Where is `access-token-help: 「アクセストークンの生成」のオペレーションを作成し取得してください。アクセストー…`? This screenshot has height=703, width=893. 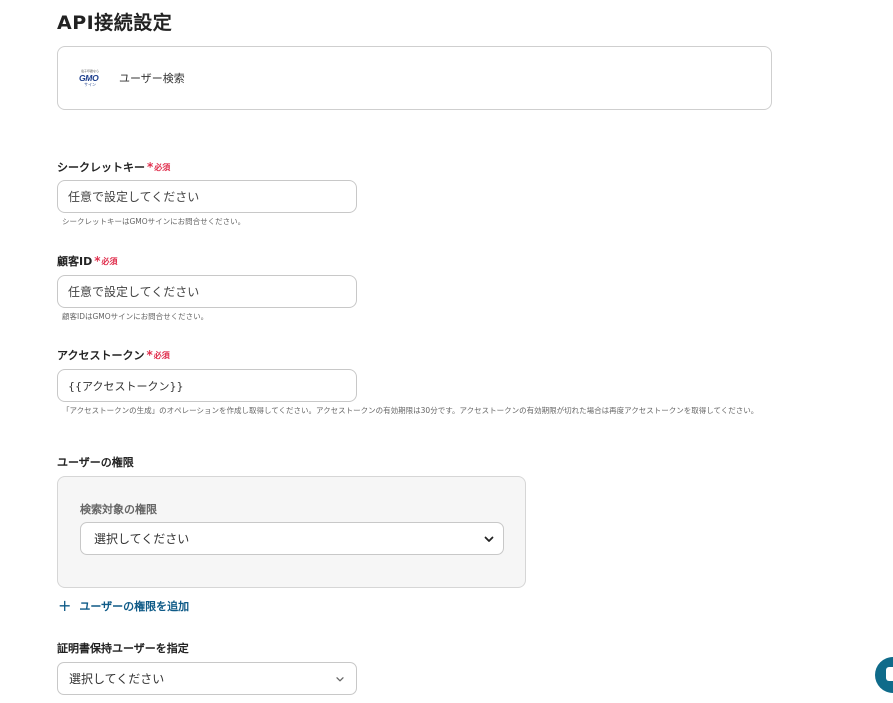 access-token-help: 「アクセストークンの生成」のオペレーションを作成し取得してください。アクセストー… is located at coordinates (410, 410).